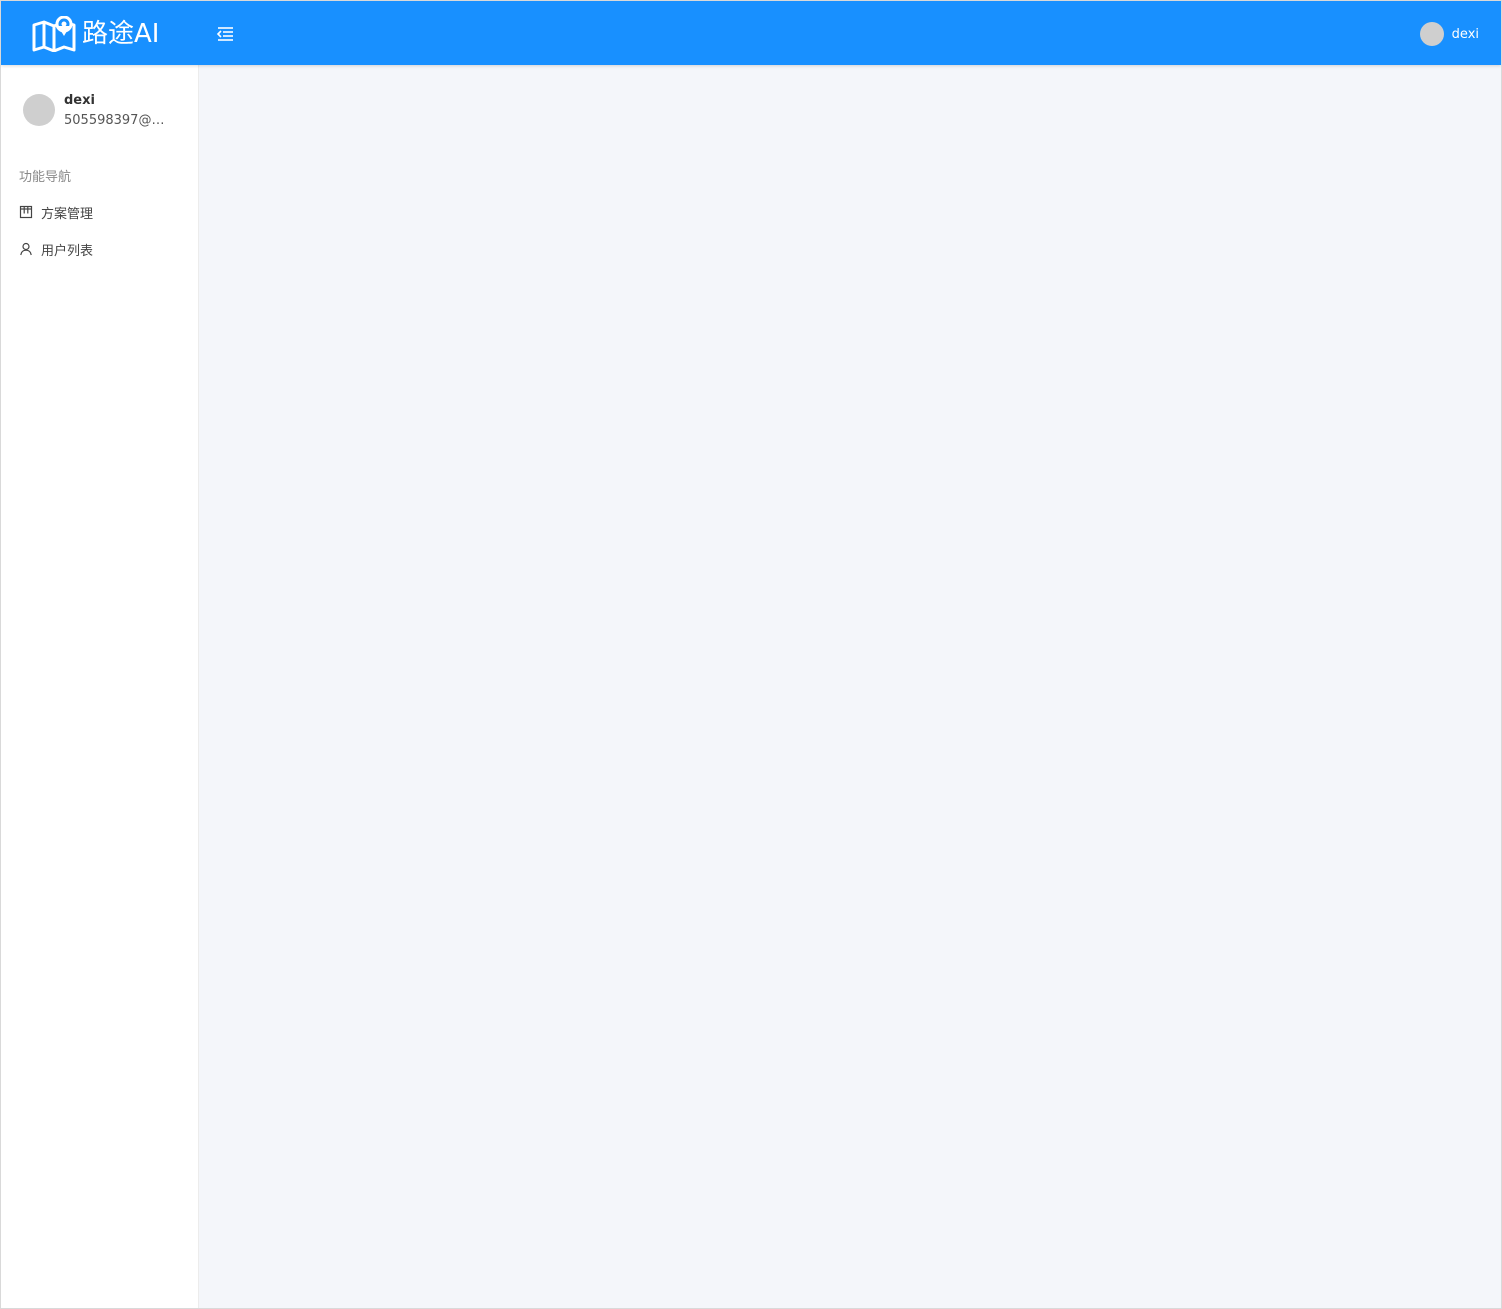 The height and width of the screenshot is (1309, 1502). What do you see at coordinates (751, 33) in the screenshot?
I see `top-header: 路途AI dexi` at bounding box center [751, 33].